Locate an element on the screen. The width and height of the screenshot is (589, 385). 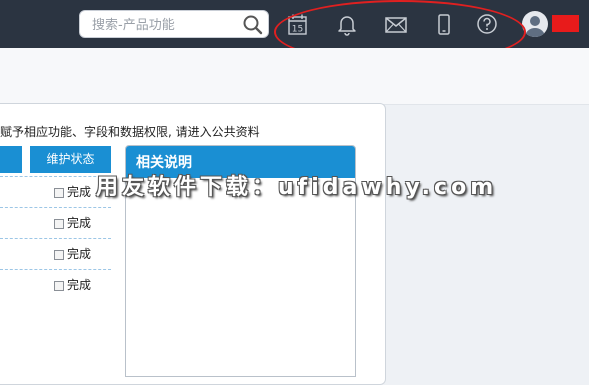
permission-description: 赋予相应功能、字段和数据权限, 请进入公共资料 is located at coordinates (130, 132).